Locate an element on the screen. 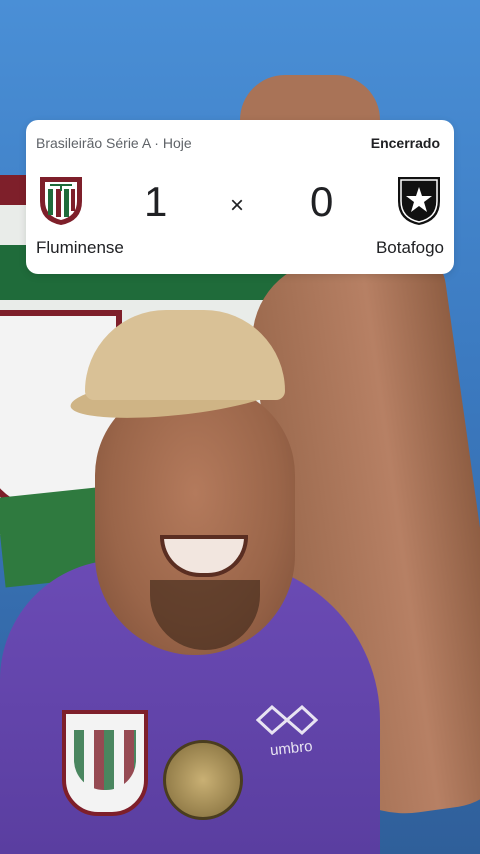  botafogo-crest-icon is located at coordinates (419, 201).